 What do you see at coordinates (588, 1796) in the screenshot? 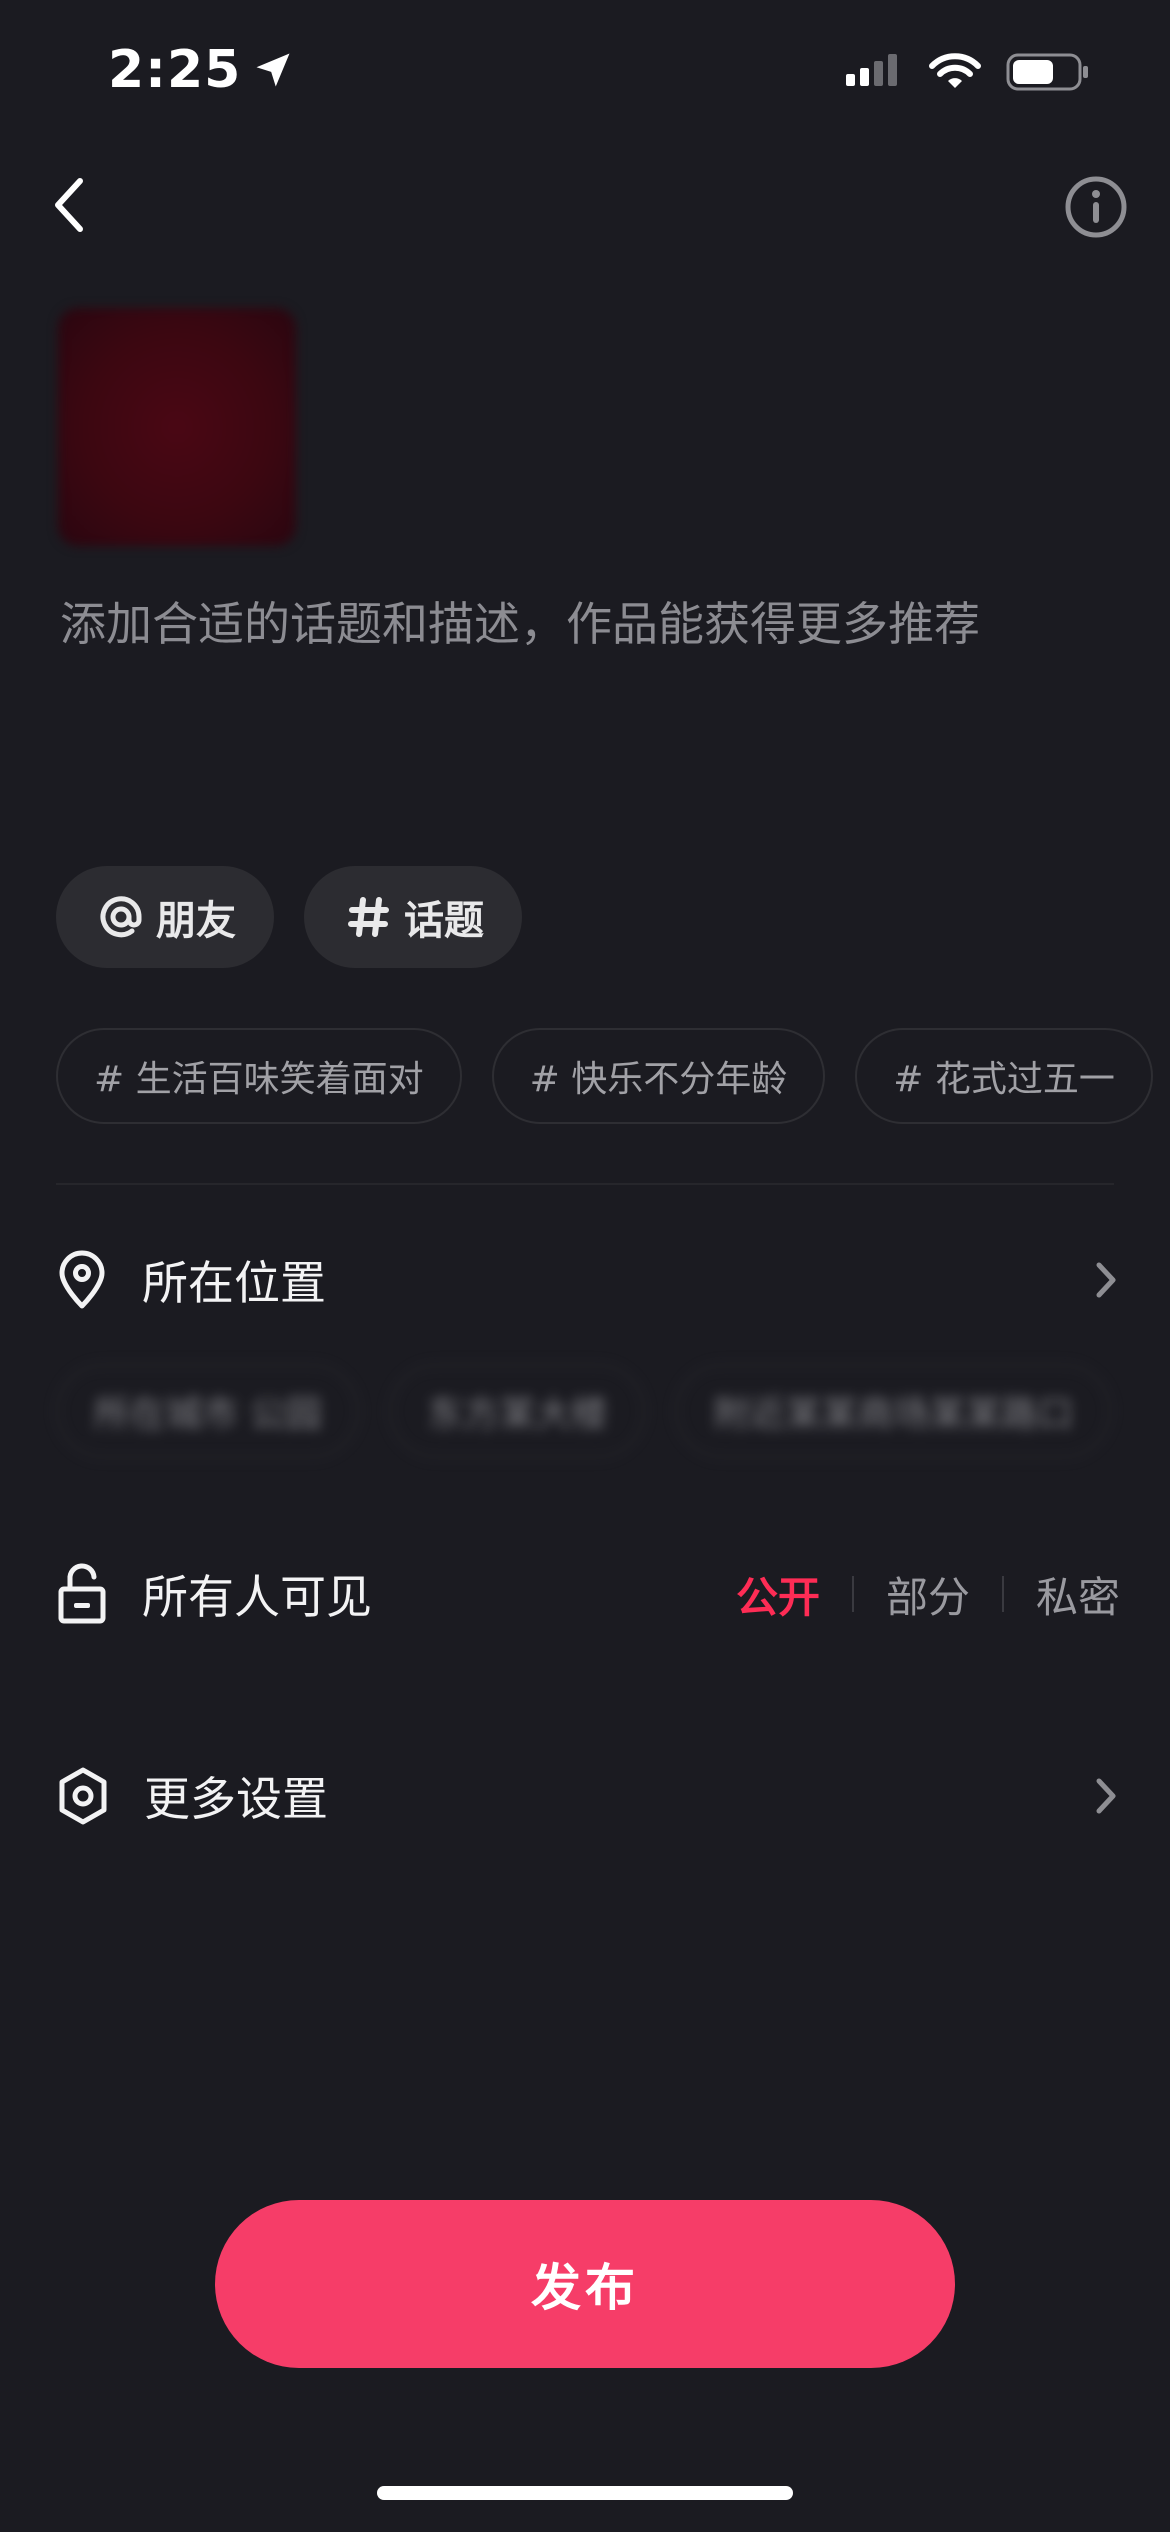
I see `more-settings-row: 更多设置` at bounding box center [588, 1796].